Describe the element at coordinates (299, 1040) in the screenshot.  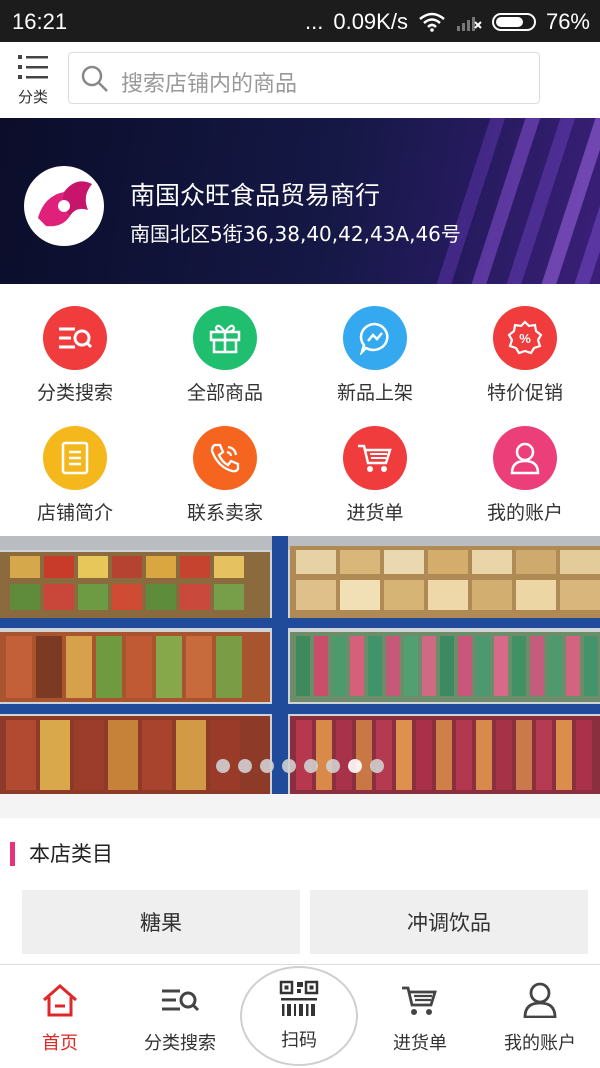
I see `tab-label: 扫码` at that location.